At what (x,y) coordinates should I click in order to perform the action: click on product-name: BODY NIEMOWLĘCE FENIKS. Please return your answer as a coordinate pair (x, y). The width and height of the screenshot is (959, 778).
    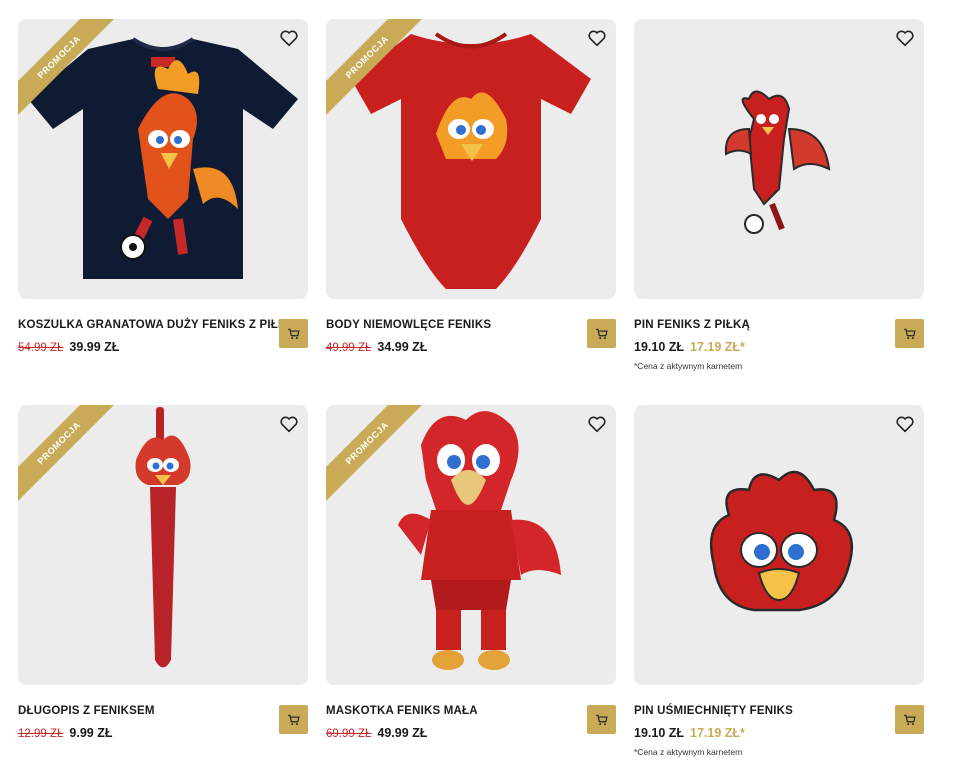
    Looking at the image, I should click on (408, 325).